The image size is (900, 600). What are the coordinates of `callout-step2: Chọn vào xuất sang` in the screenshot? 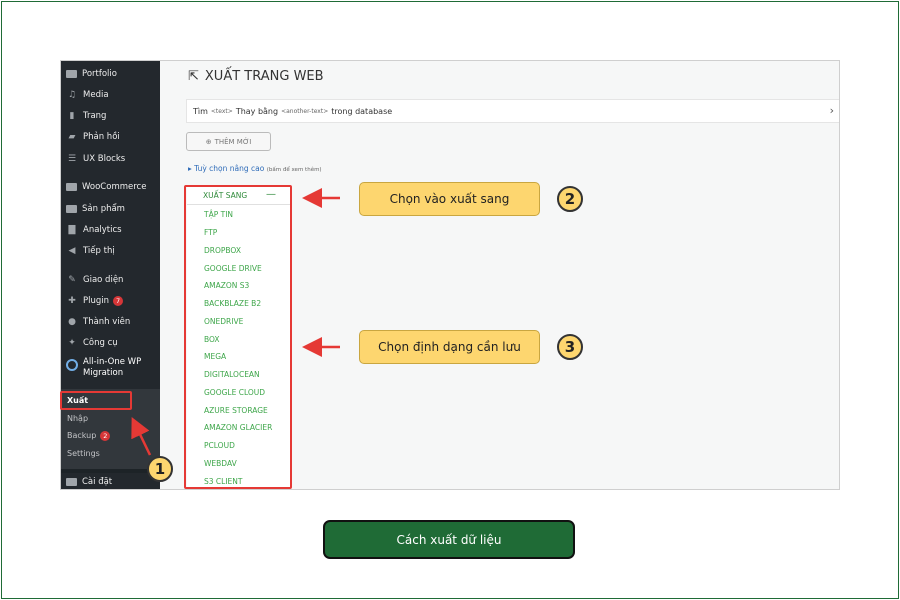 It's located at (449, 199).